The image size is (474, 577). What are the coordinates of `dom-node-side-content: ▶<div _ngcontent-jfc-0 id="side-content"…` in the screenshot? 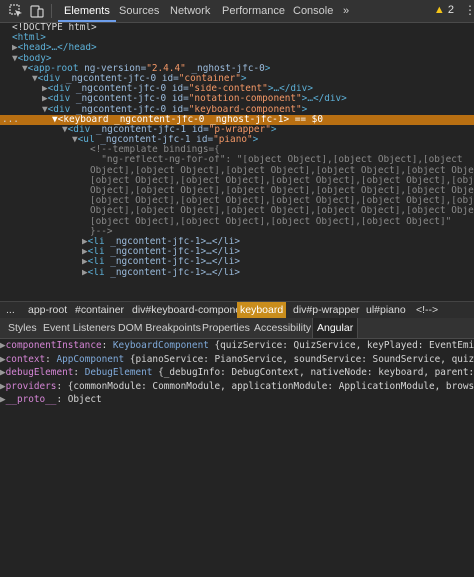 It's located at (237, 89).